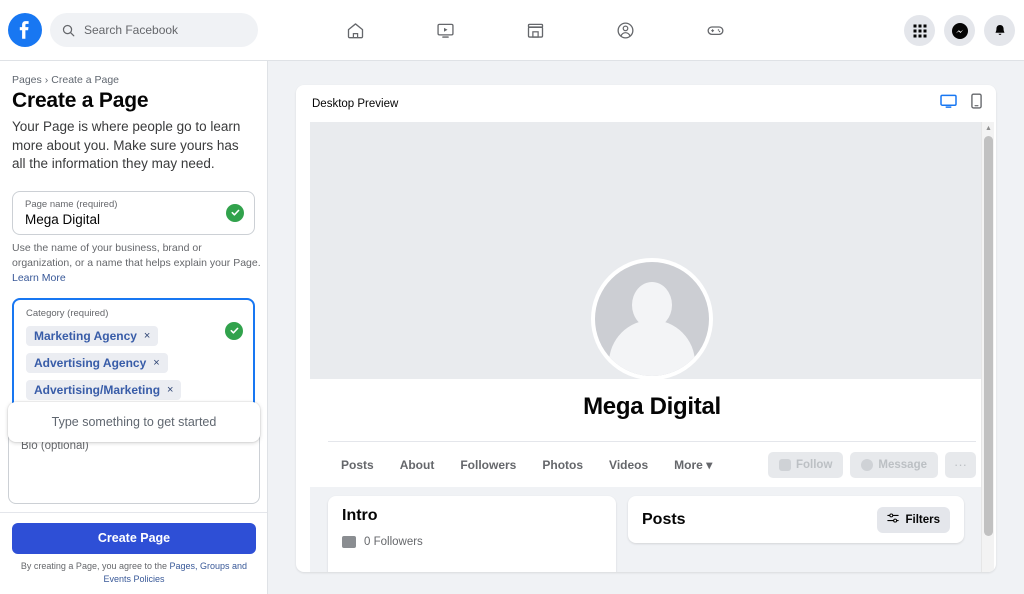  I want to click on more-options-button: ···, so click(960, 464).